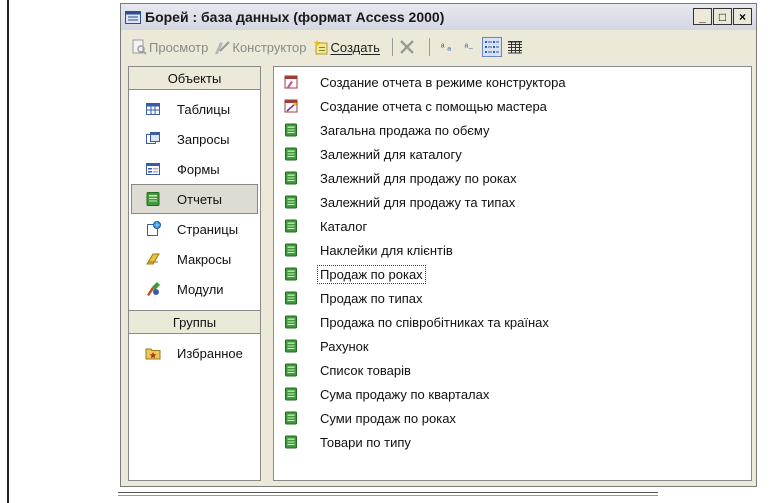 This screenshot has height=503, width=771. Describe the element at coordinates (133, 17) in the screenshot. I see `database-icon` at that location.